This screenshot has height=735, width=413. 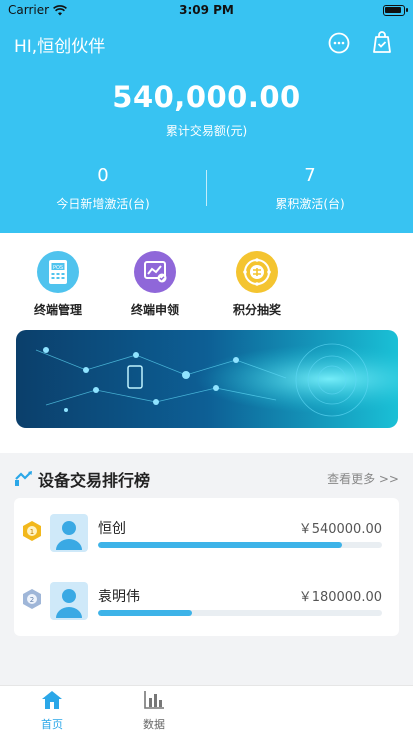 I want to click on status-bar: Carrier 3:09 PM, so click(x=206, y=11).